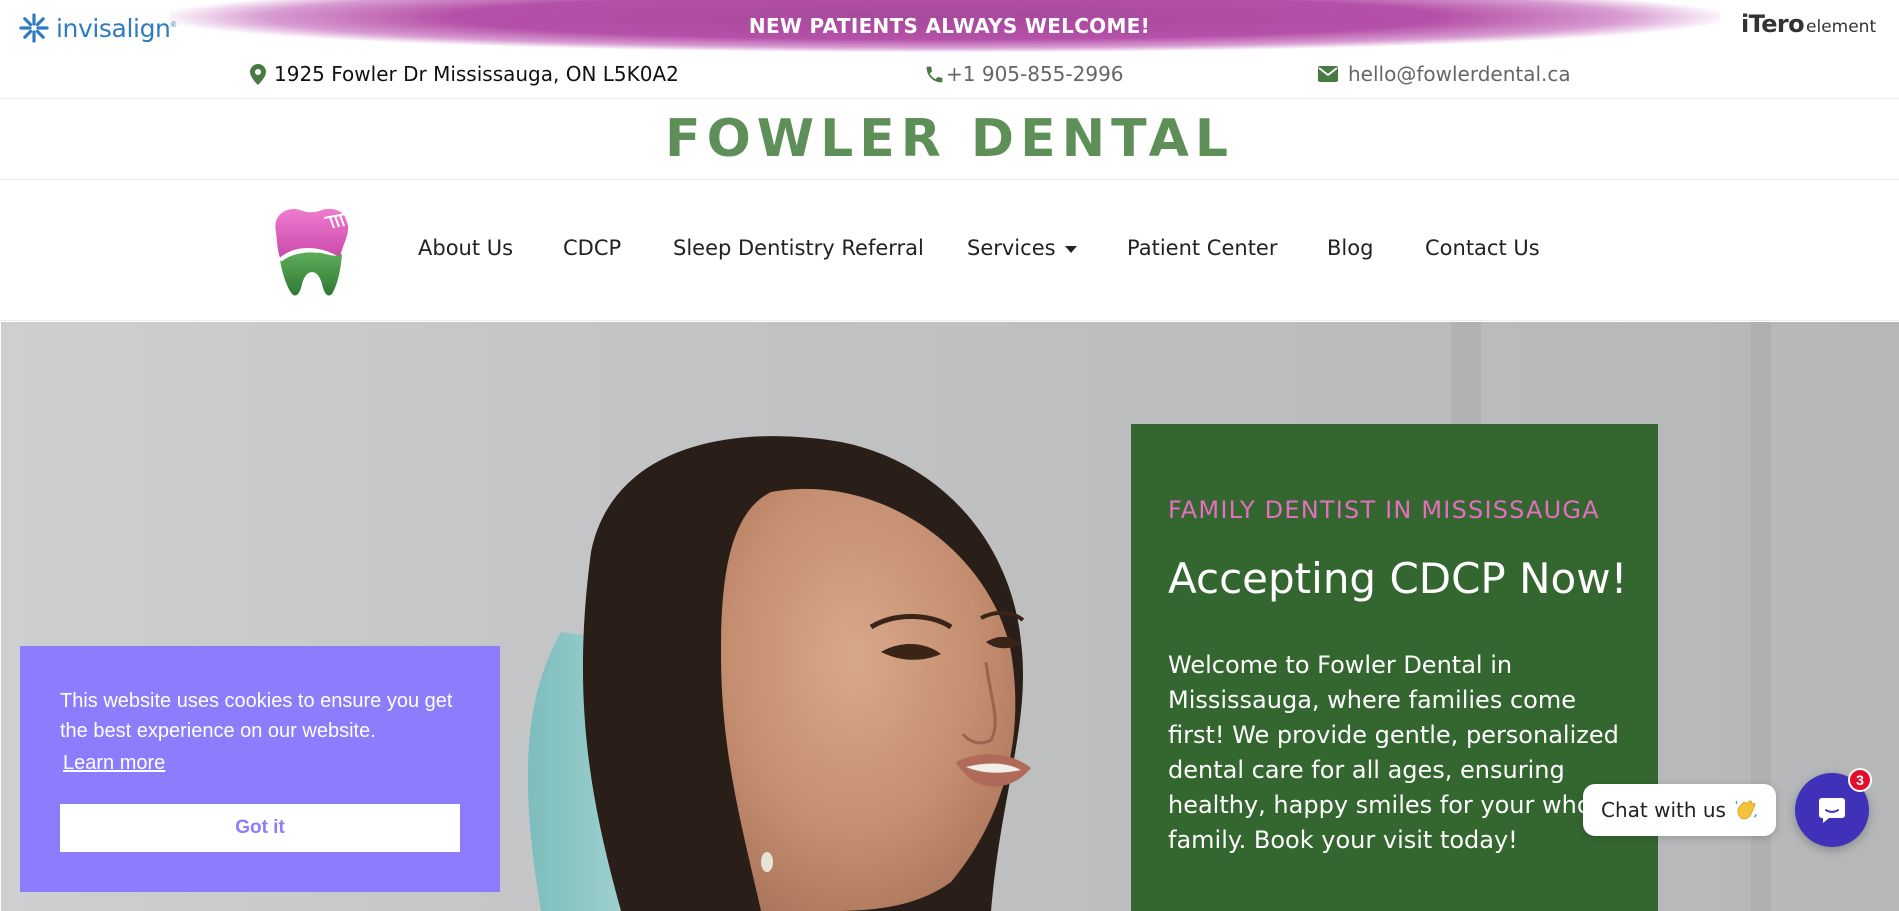  I want to click on nav-services-label: Services, so click(1011, 248).